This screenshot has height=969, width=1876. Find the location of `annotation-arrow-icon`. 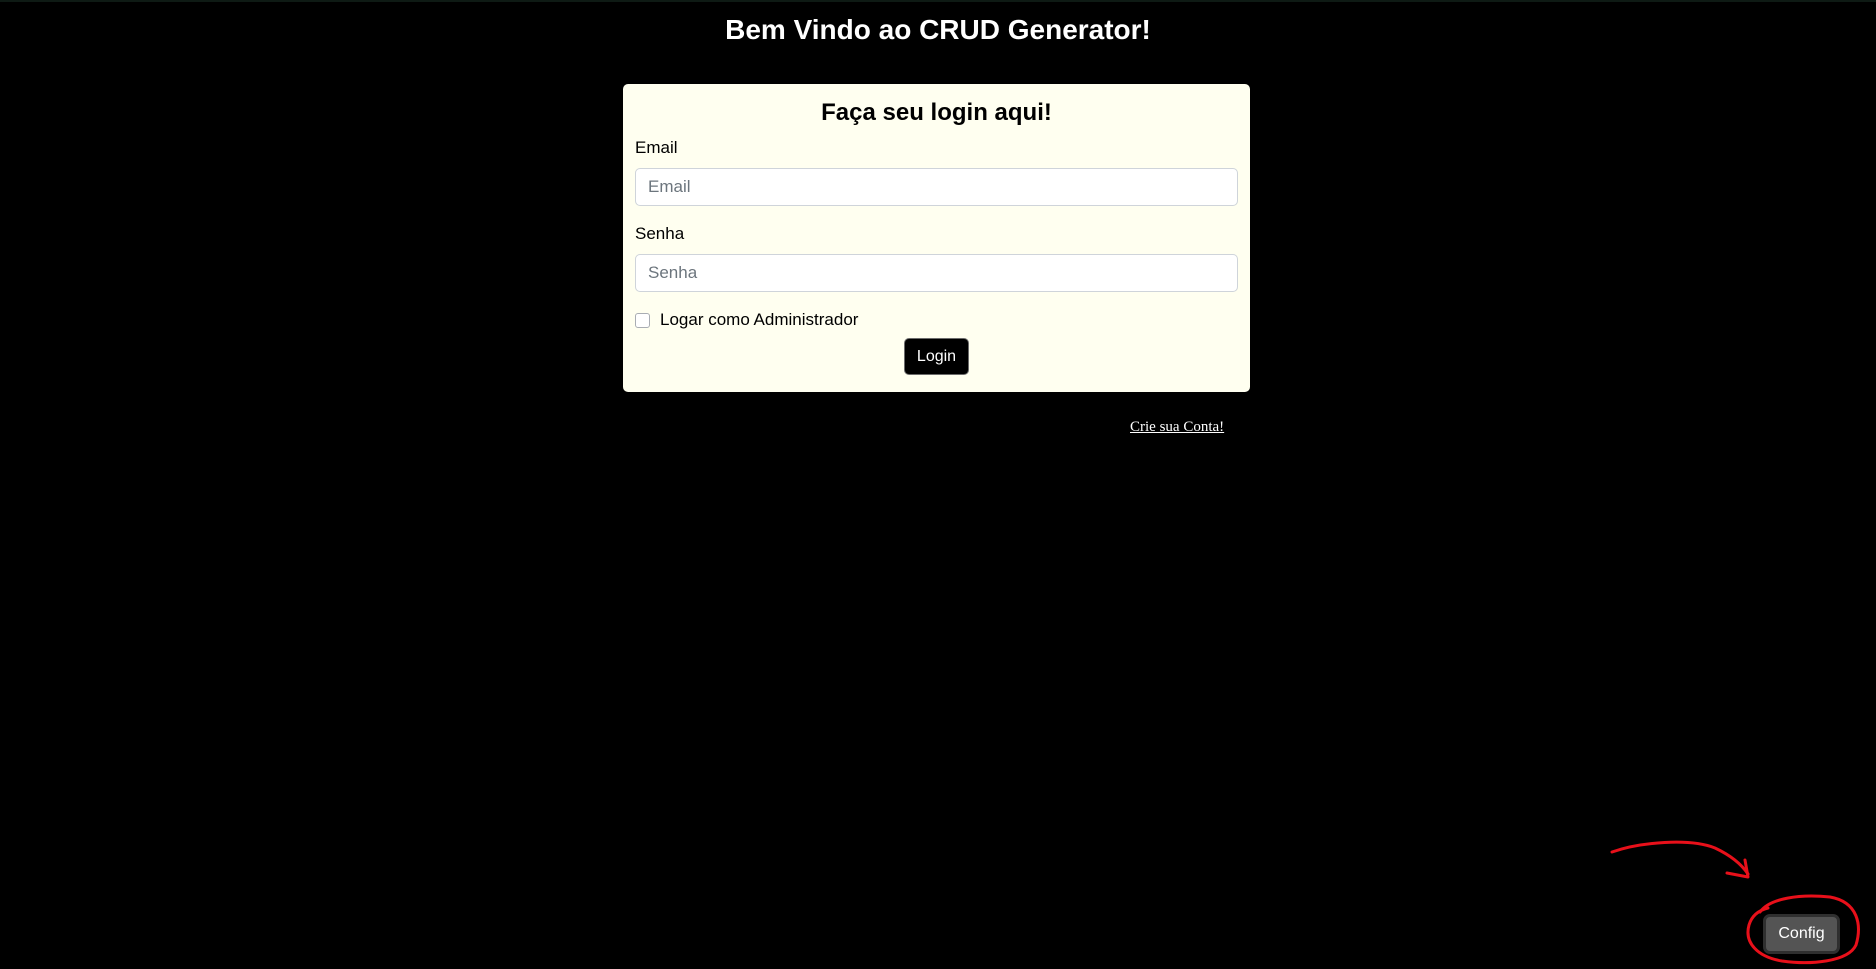

annotation-arrow-icon is located at coordinates (1680, 858).